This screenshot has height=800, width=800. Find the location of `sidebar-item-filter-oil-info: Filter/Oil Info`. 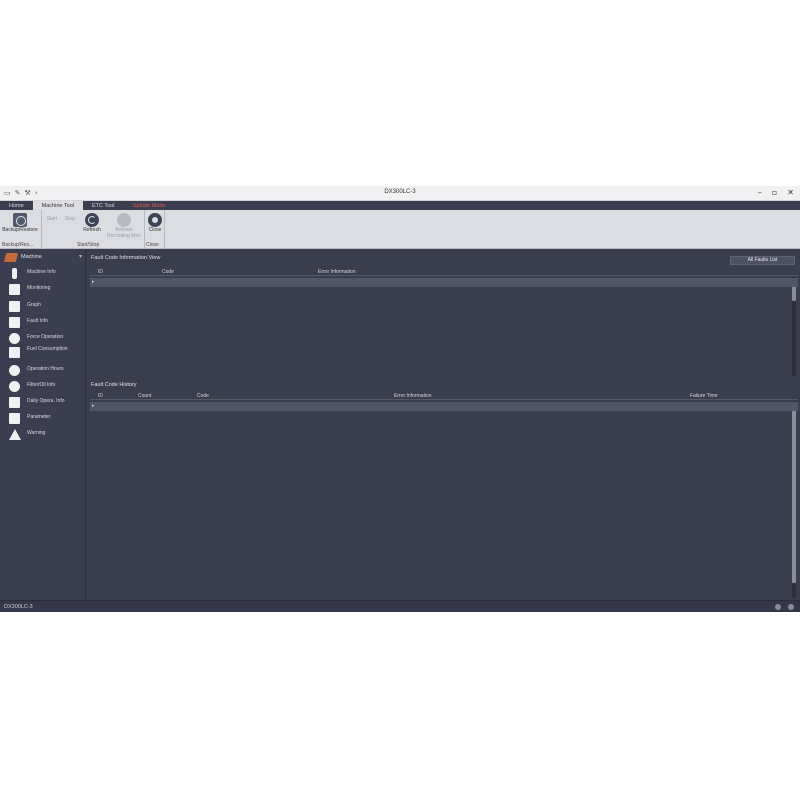

sidebar-item-filter-oil-info: Filter/Oil Info is located at coordinates (43, 387).